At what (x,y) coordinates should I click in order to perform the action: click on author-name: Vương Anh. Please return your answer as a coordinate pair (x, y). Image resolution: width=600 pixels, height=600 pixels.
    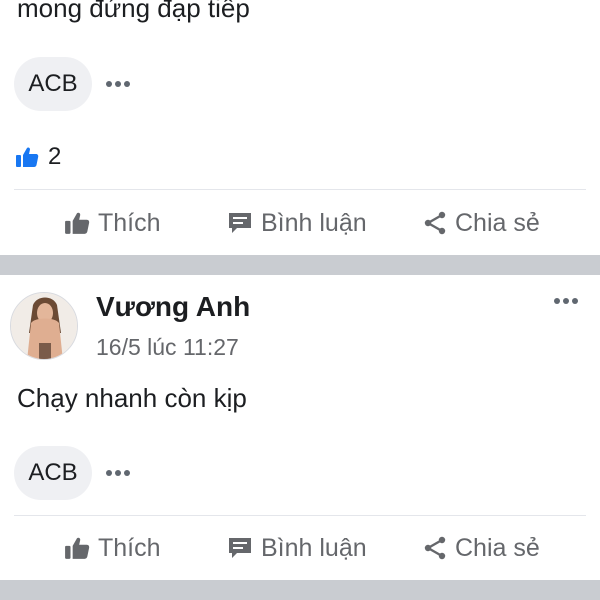
    Looking at the image, I should click on (173, 307).